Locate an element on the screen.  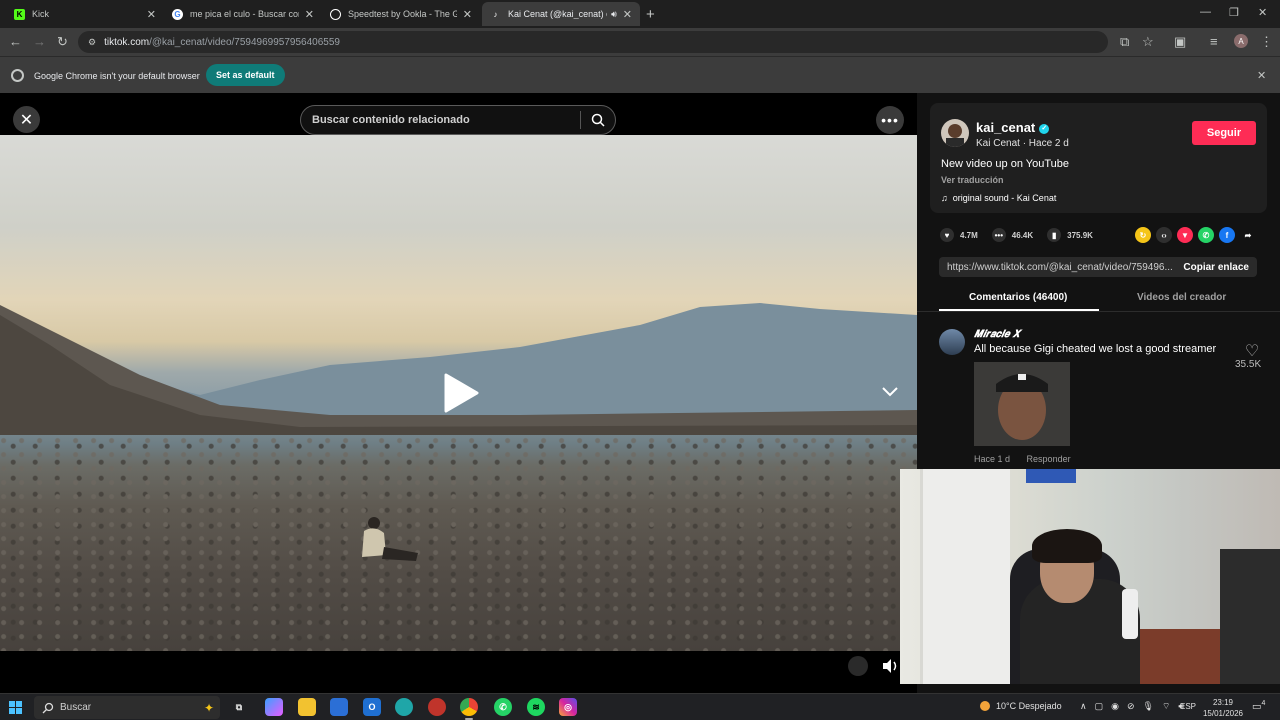
tab-title: Kai Cenat (@kai_cenat) ofic is located at coordinates (557, 14).